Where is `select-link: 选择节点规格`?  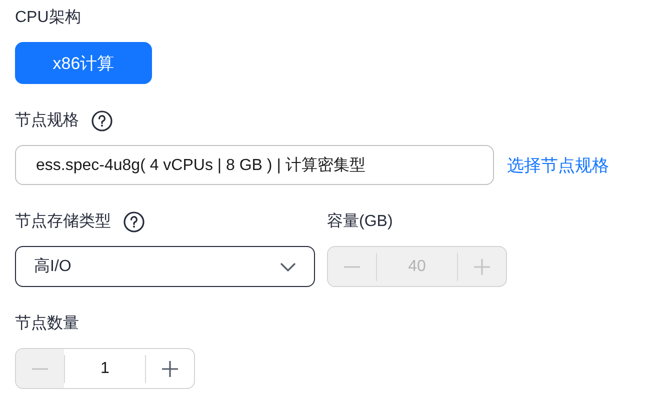
select-link: 选择节点规格 is located at coordinates (558, 165).